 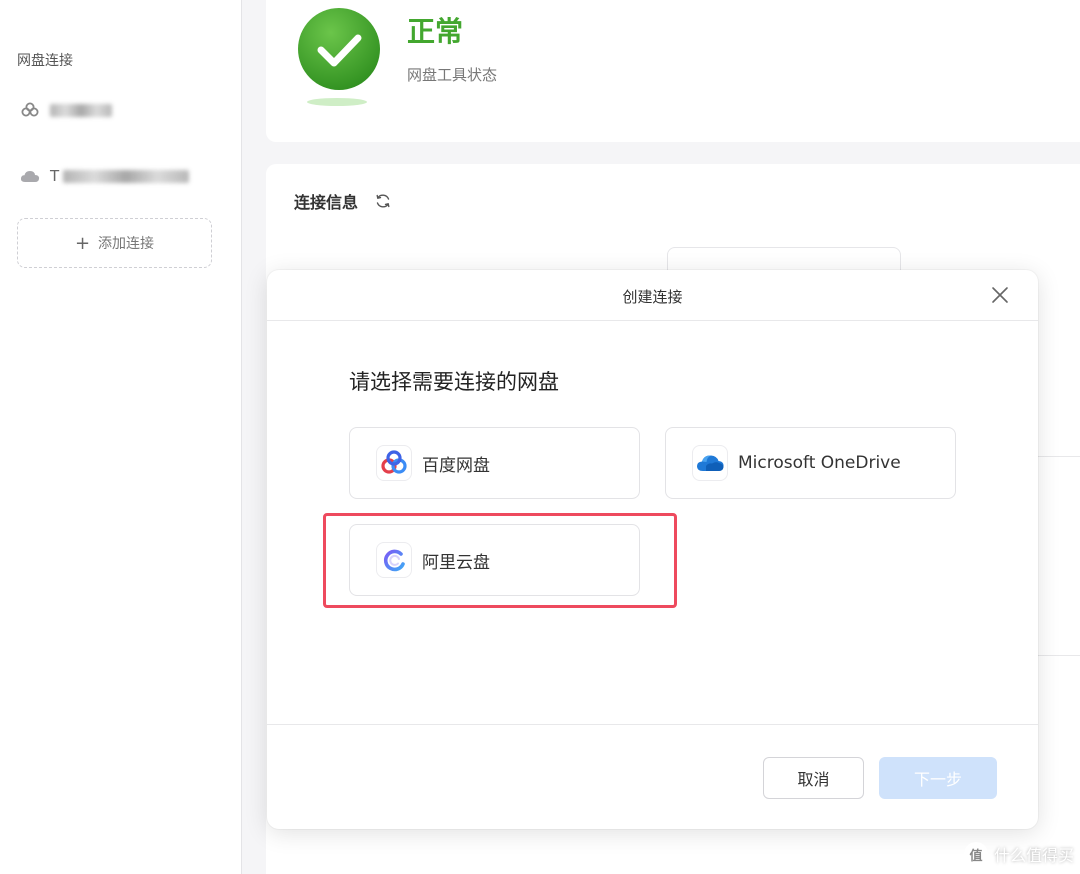 I want to click on cloud-icon, so click(x=30, y=176).